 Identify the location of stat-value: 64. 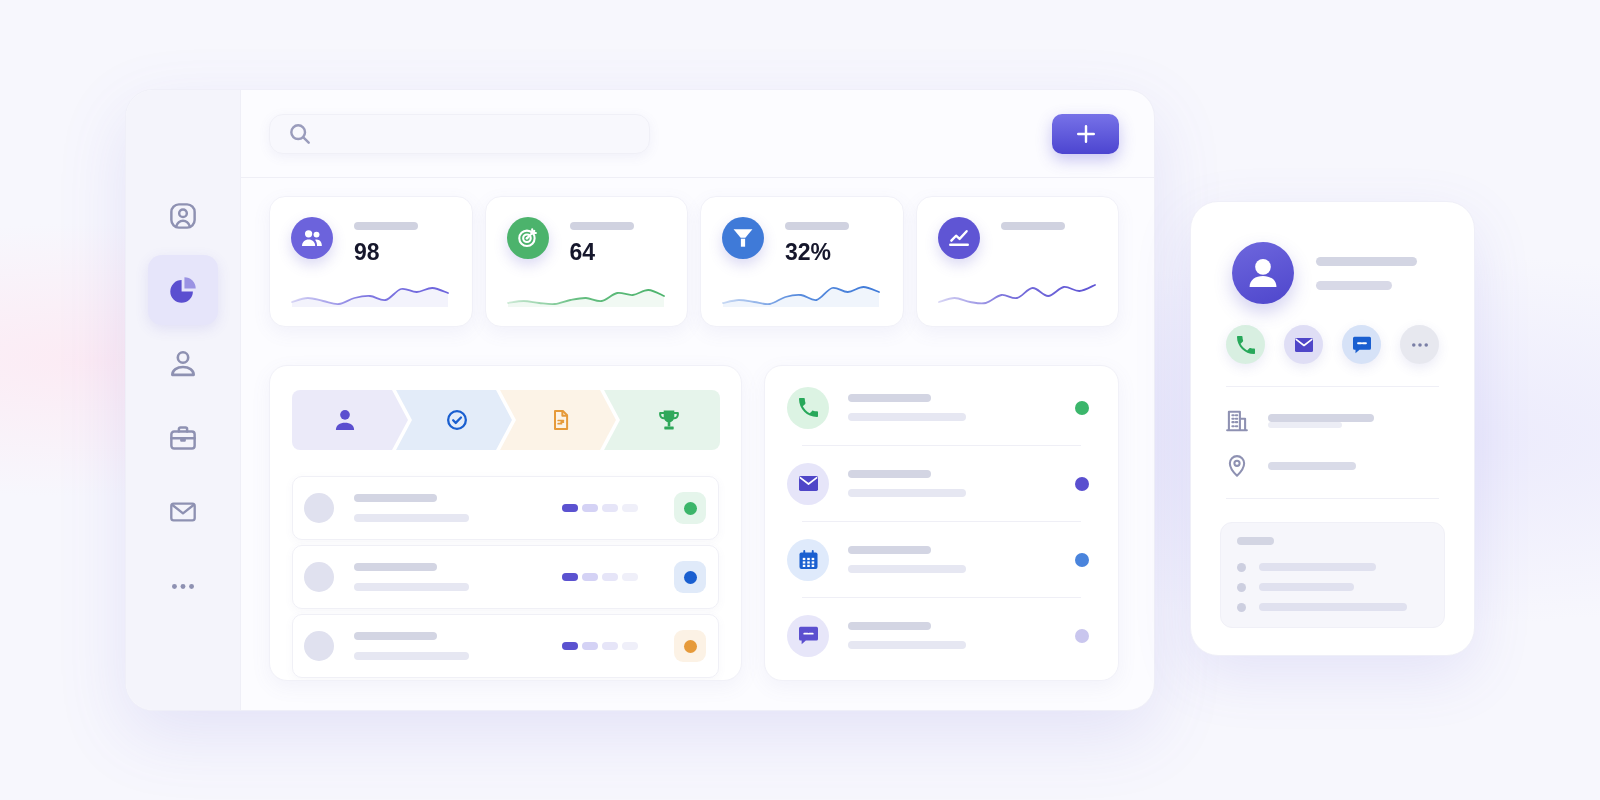
(583, 252).